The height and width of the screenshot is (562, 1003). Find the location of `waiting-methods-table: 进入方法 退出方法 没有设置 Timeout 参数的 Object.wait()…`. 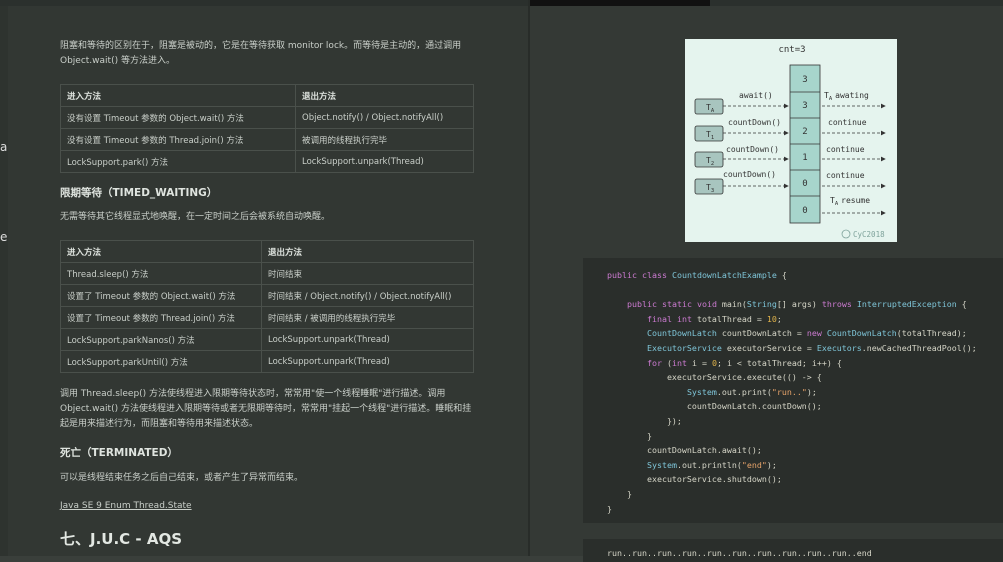

waiting-methods-table: 进入方法 退出方法 没有设置 Timeout 参数的 Object.wait()… is located at coordinates (267, 128).